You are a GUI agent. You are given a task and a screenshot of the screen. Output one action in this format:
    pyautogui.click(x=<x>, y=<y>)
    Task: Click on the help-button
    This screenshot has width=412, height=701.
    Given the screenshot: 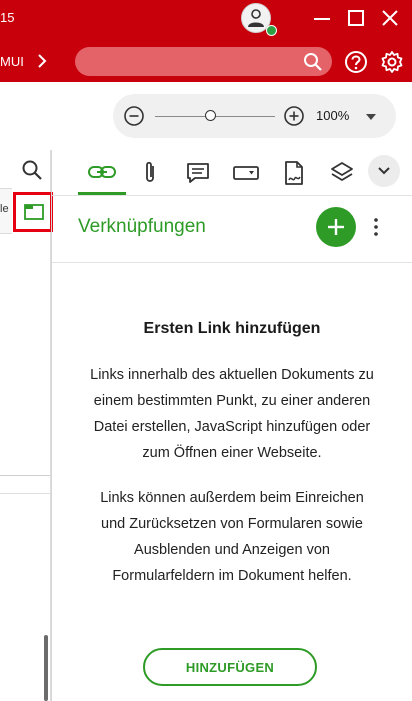 What is the action you would take?
    pyautogui.click(x=356, y=62)
    